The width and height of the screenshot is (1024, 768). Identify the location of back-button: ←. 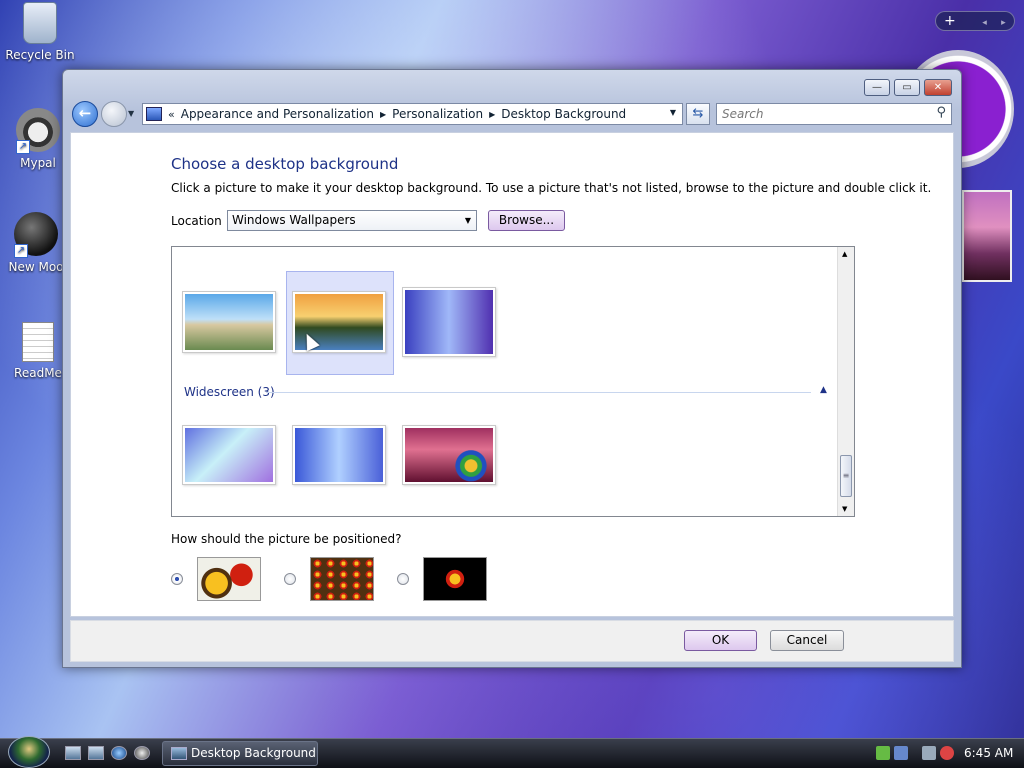
(85, 114).